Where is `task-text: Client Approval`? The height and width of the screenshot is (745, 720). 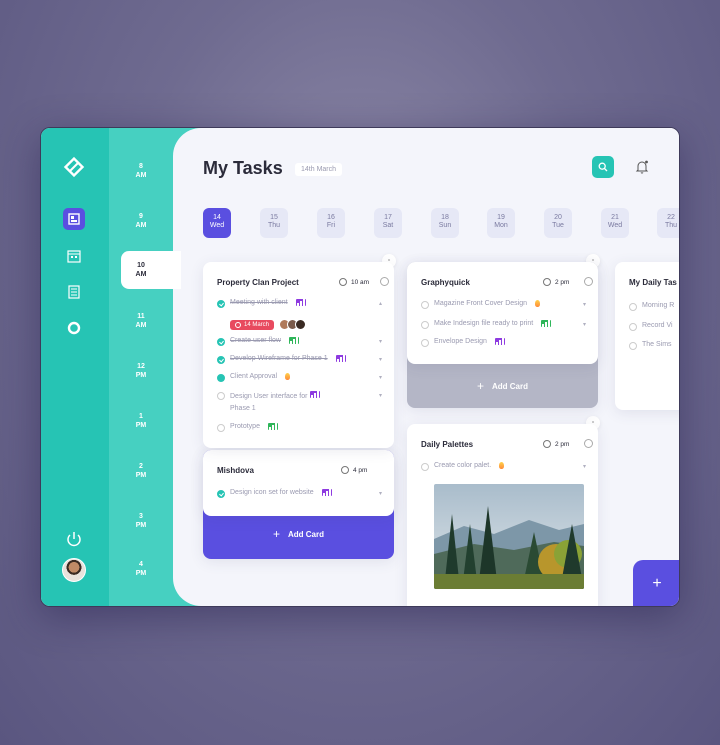
task-text: Client Approval is located at coordinates (254, 376).